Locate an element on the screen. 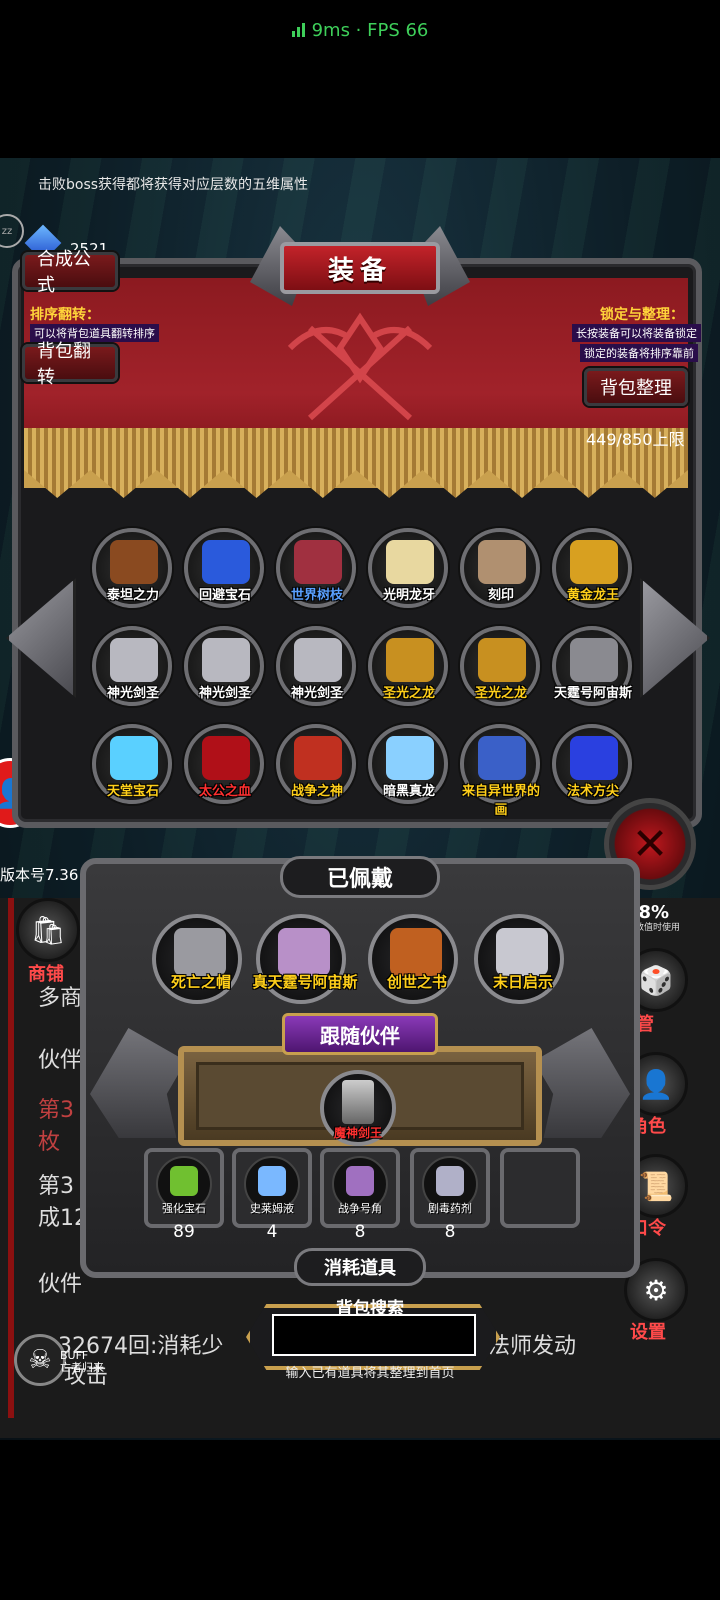 This screenshot has width=720, height=1600. side-label-settings: 设置 is located at coordinates (648, 1331).